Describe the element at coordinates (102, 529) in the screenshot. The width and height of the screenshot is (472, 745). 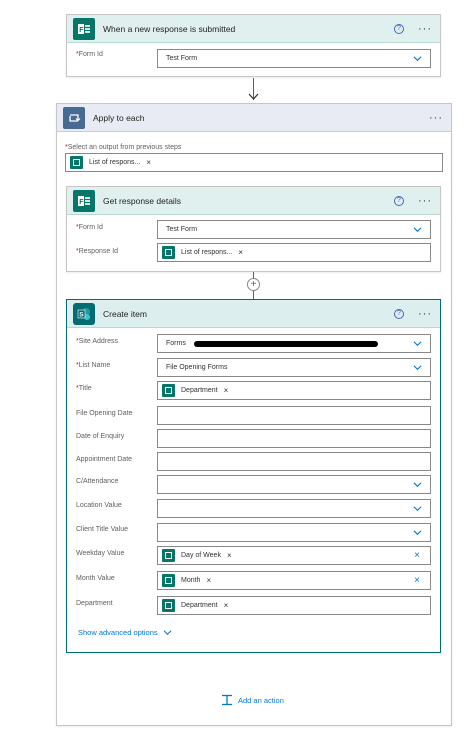
I see `client-title-value-label: Client Title Value` at that location.